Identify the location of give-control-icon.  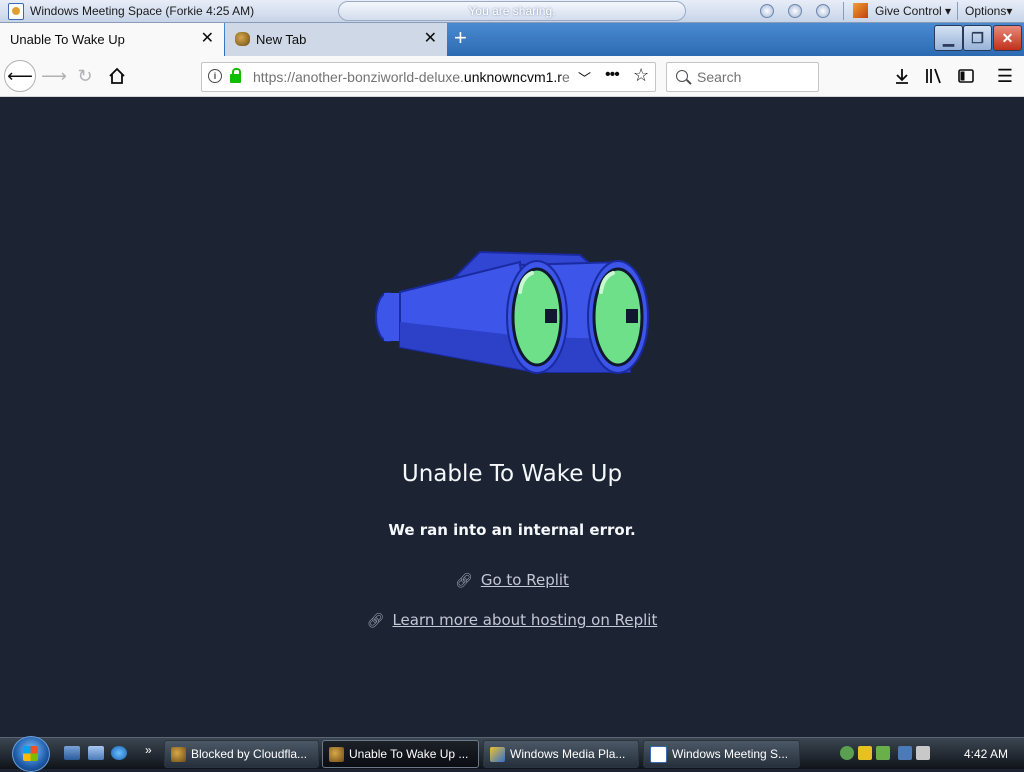
(860, 10).